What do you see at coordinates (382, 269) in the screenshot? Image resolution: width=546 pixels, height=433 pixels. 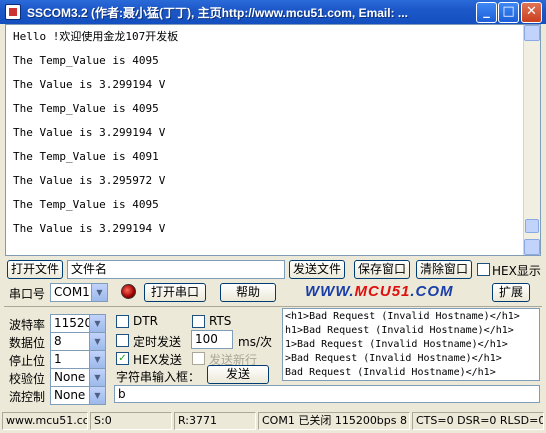 I see `save-window-button: 保存窗口` at bounding box center [382, 269].